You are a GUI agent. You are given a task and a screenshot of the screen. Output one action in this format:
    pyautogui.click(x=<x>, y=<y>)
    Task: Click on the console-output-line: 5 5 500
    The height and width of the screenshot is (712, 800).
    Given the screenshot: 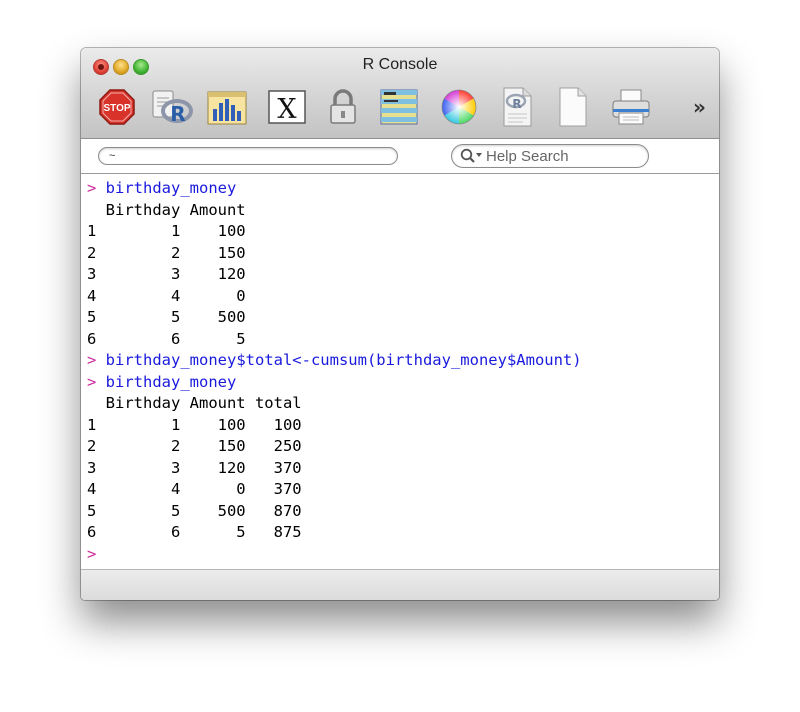 What is the action you would take?
    pyautogui.click(x=166, y=317)
    